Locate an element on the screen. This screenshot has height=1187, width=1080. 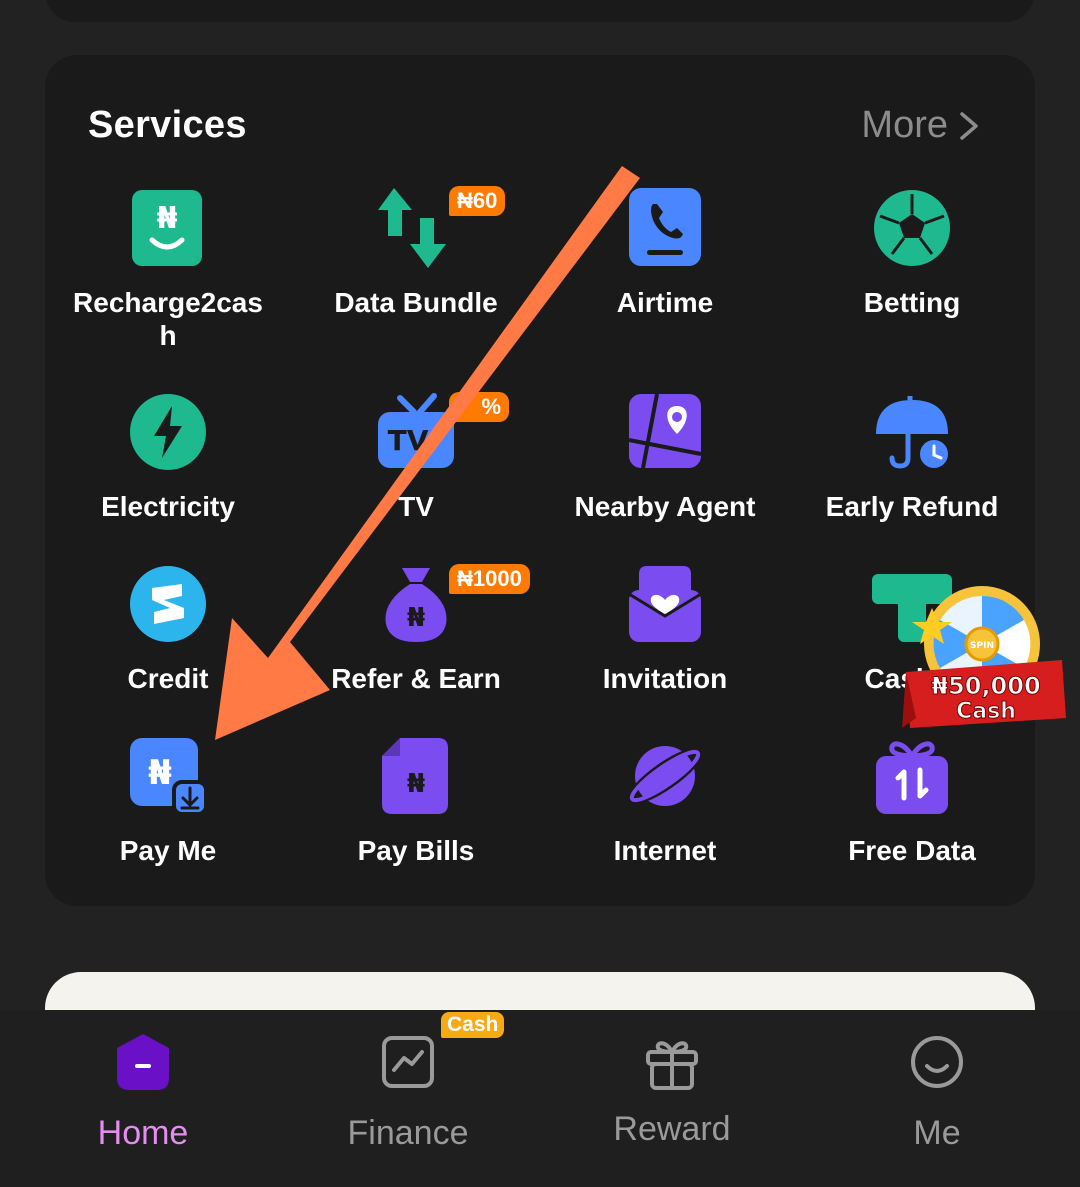
home-icon is located at coordinates (143, 1062).